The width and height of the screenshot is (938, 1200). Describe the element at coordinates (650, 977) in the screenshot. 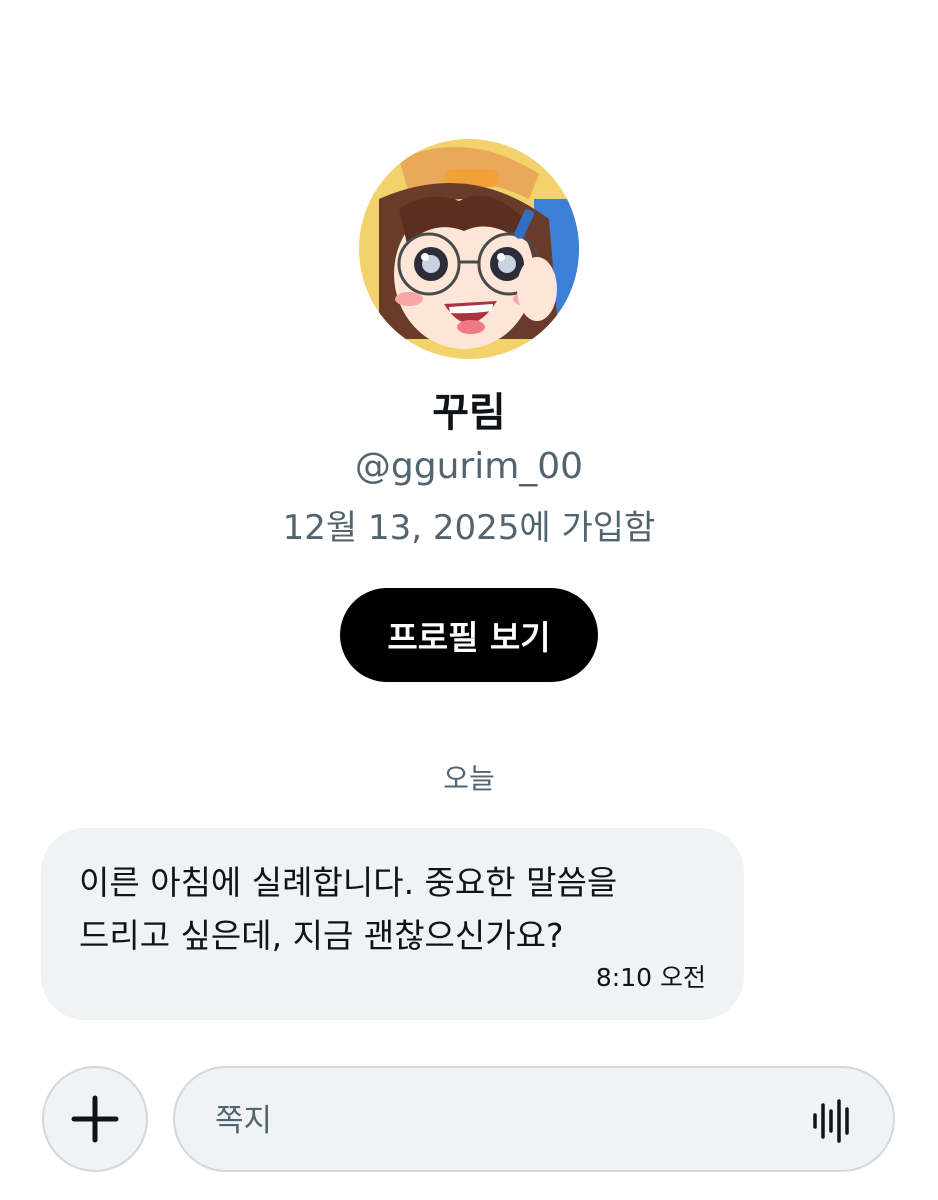

I see `message-timestamp: 8:10 오전` at that location.